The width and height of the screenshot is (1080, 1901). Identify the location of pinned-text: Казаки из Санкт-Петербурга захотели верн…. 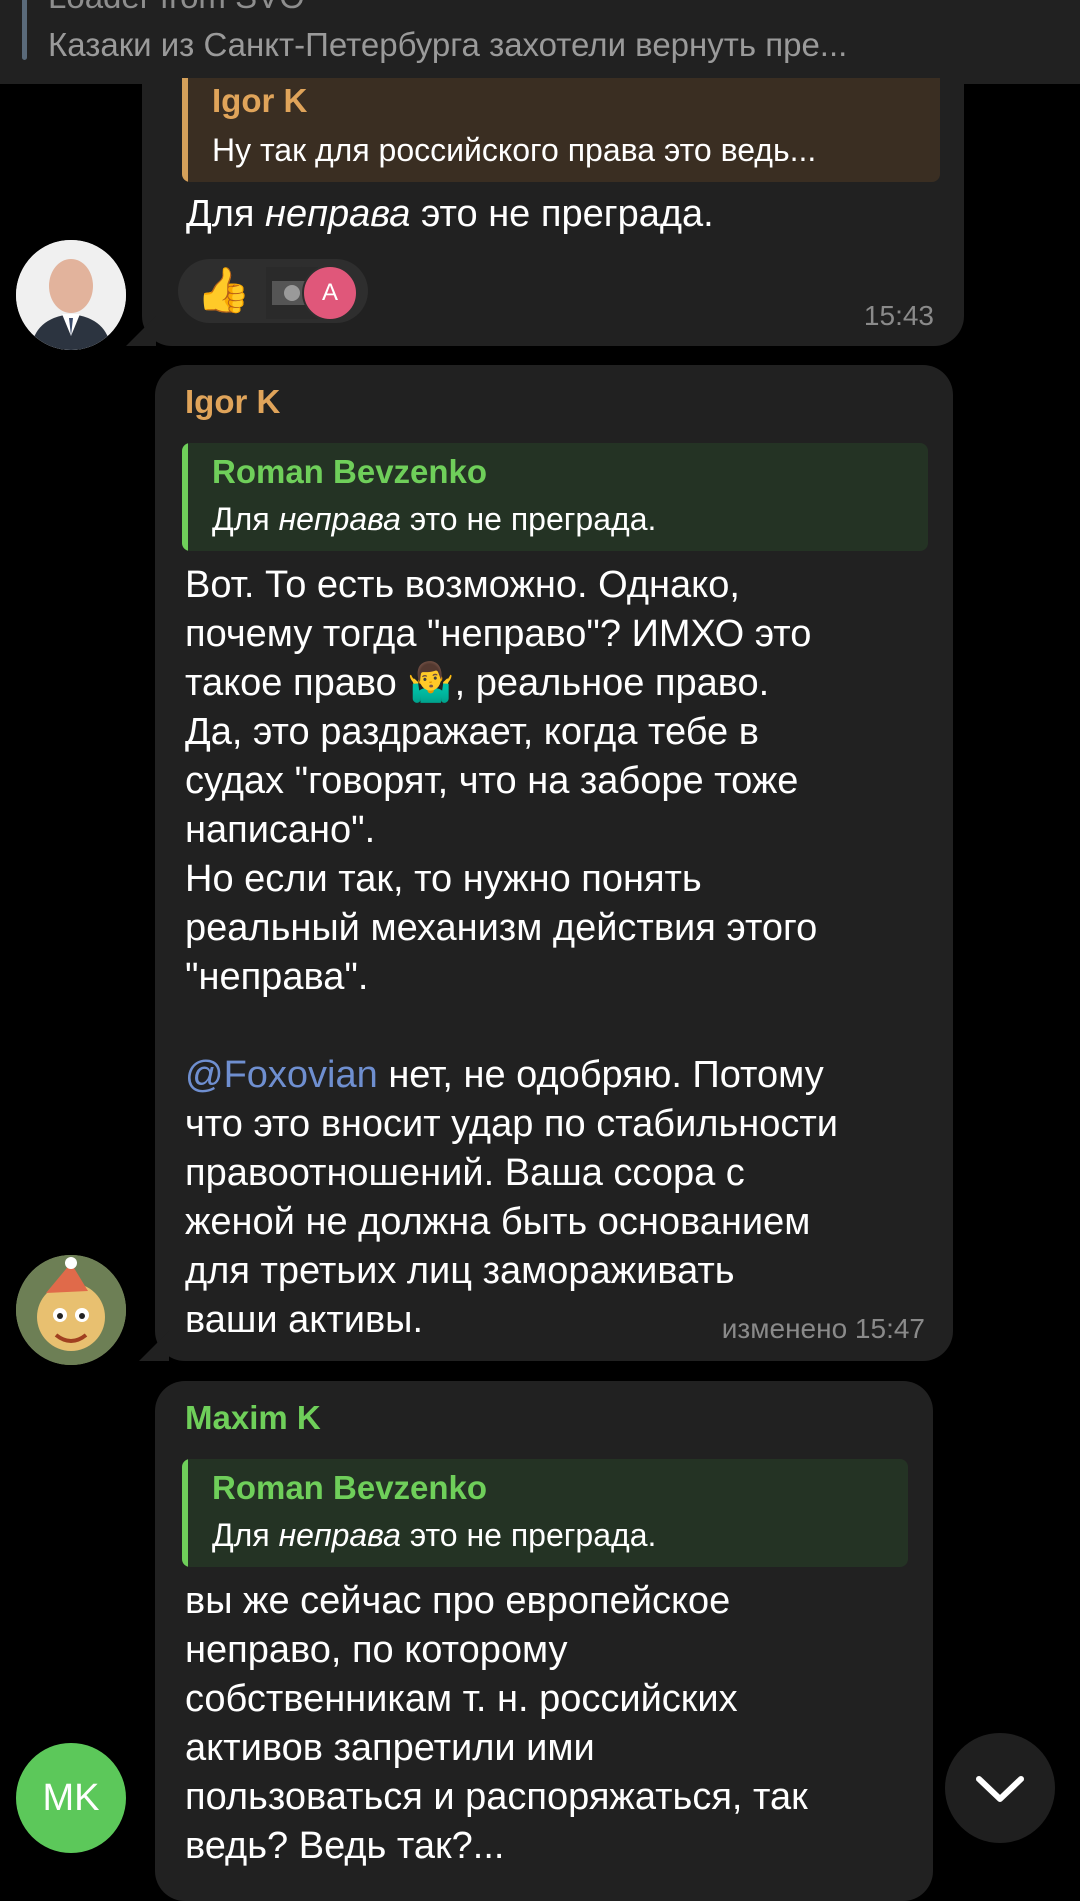
(448, 44).